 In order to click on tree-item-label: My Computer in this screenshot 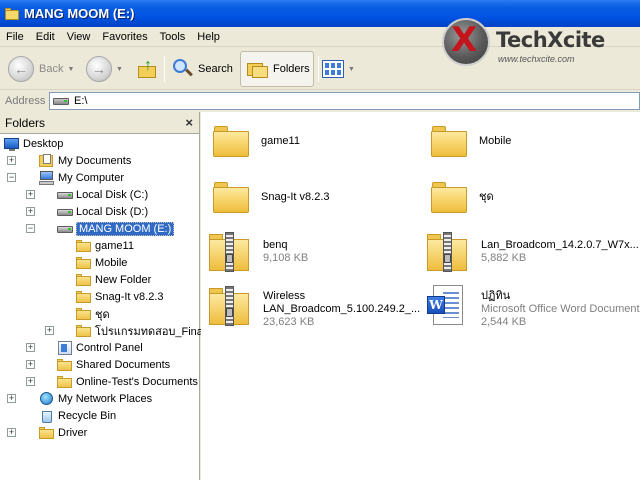, I will do `click(91, 177)`.